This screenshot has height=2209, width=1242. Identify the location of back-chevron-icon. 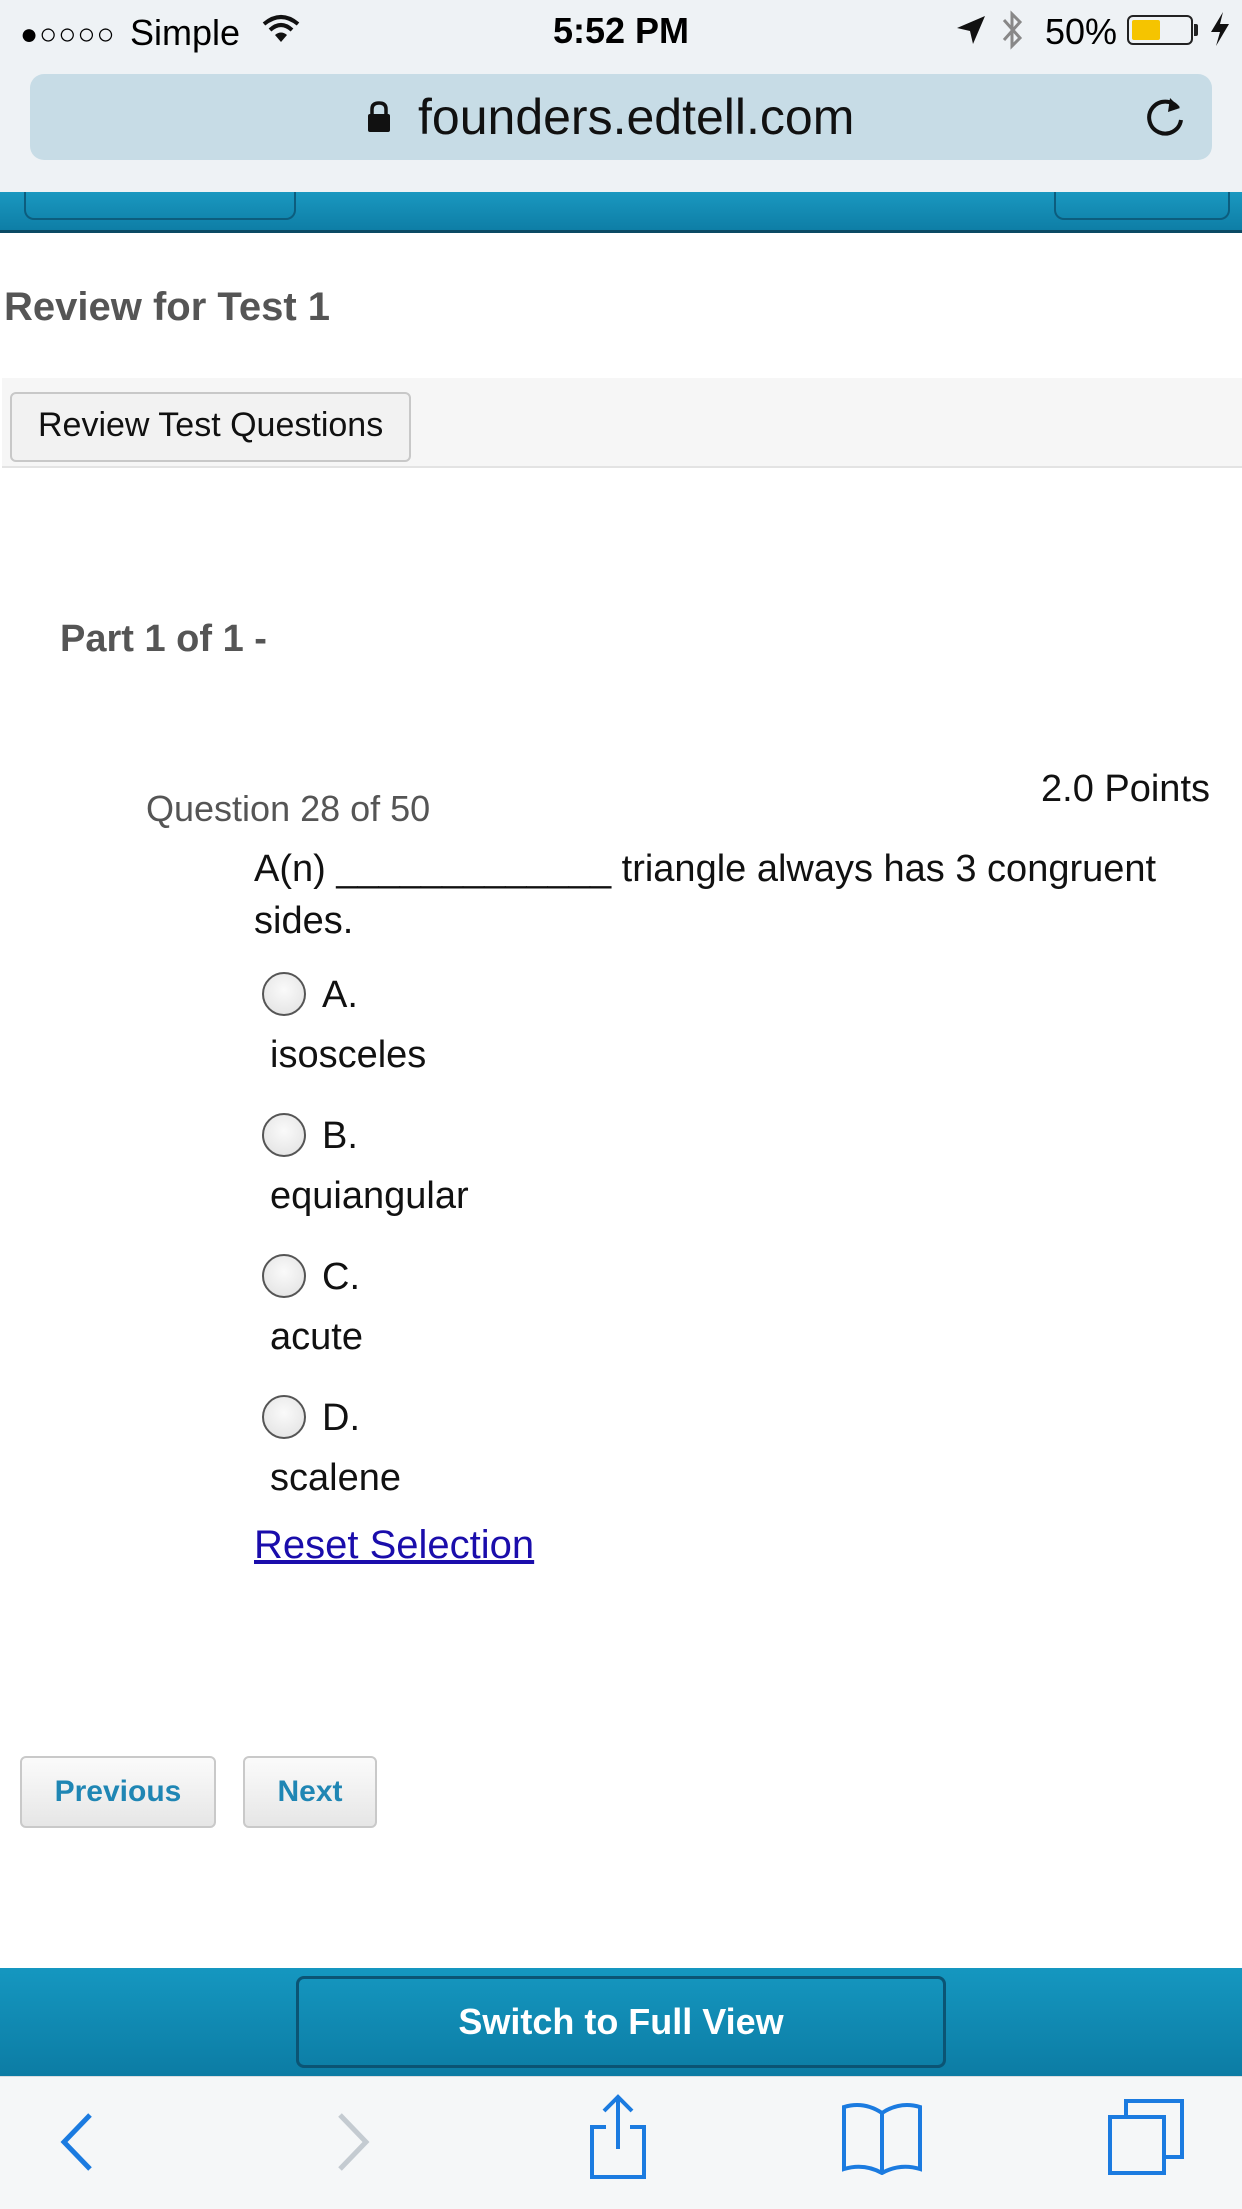
(78, 2144).